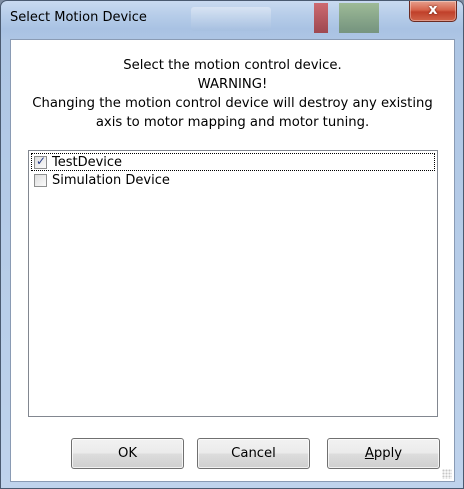  What do you see at coordinates (40, 180) in the screenshot?
I see `simulation-device-checkbox` at bounding box center [40, 180].